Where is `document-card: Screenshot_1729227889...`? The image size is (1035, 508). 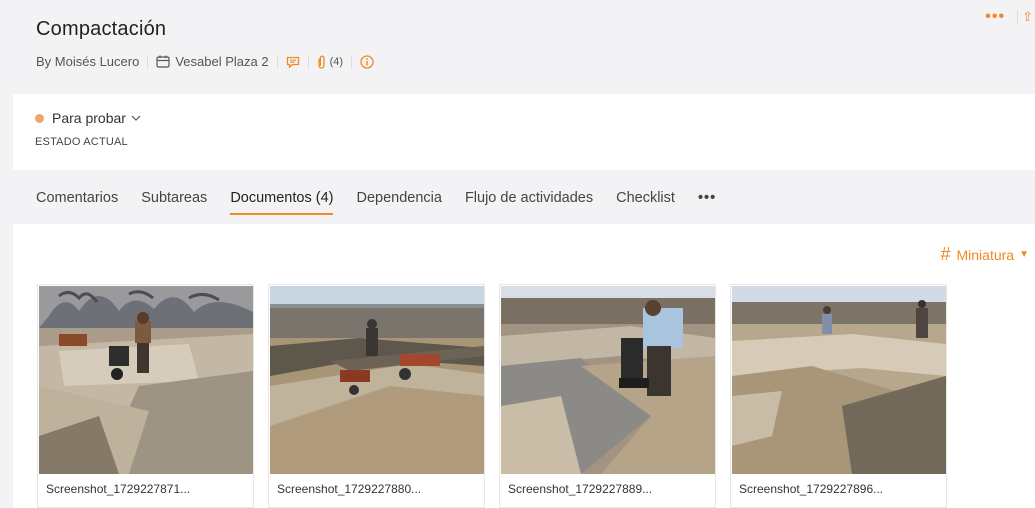
document-card: Screenshot_1729227889... is located at coordinates (607, 396).